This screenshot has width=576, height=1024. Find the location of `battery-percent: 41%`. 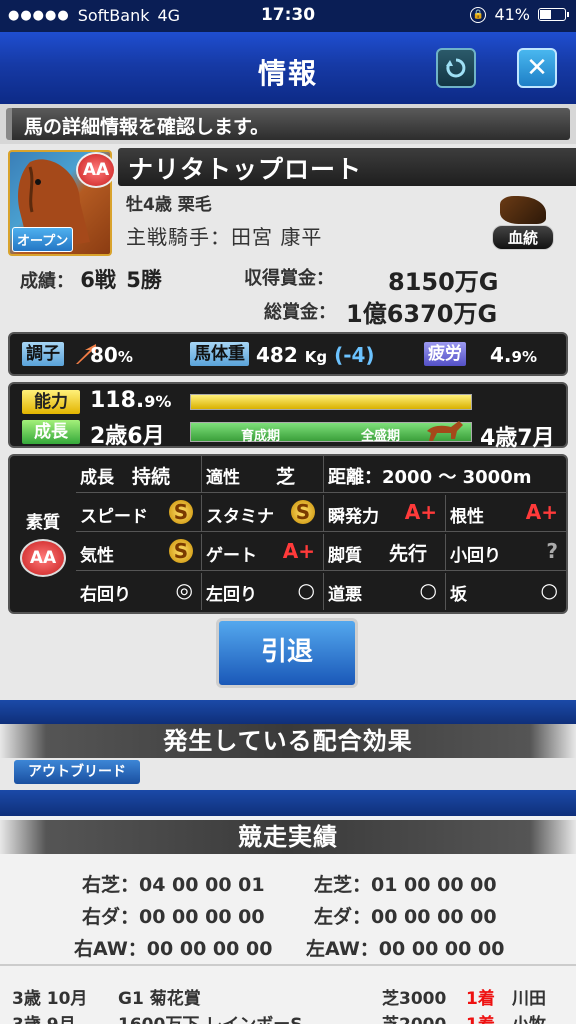

battery-percent: 41% is located at coordinates (512, 14).